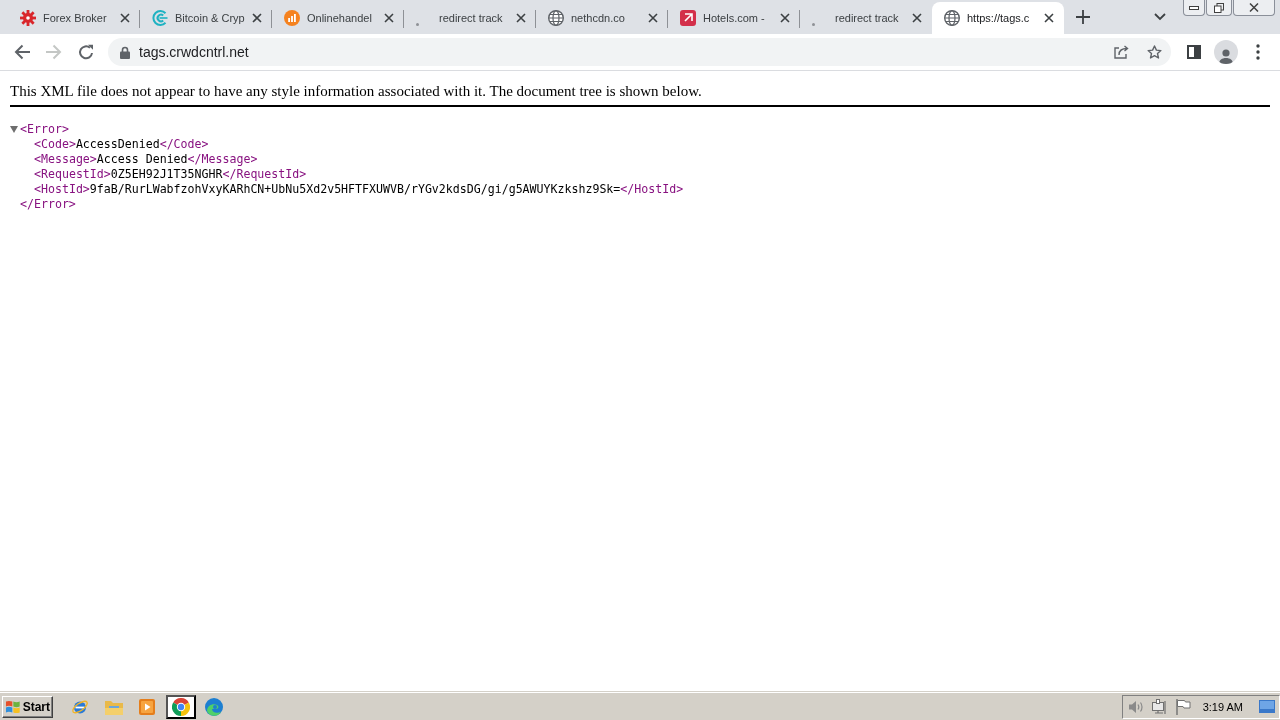 The height and width of the screenshot is (720, 1280). I want to click on share-icon, so click(1121, 52).